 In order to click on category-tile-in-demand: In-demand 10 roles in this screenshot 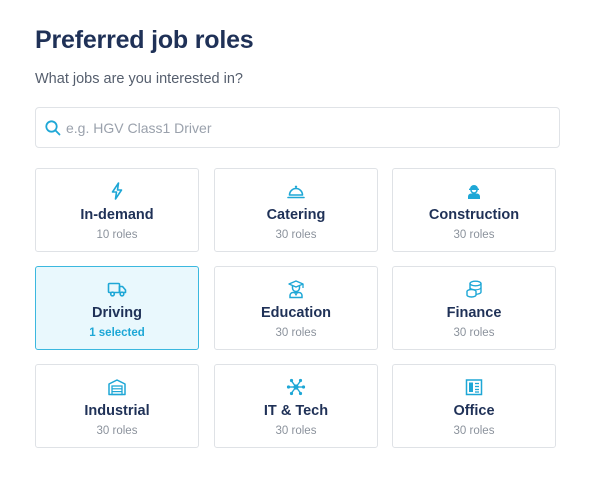, I will do `click(117, 210)`.